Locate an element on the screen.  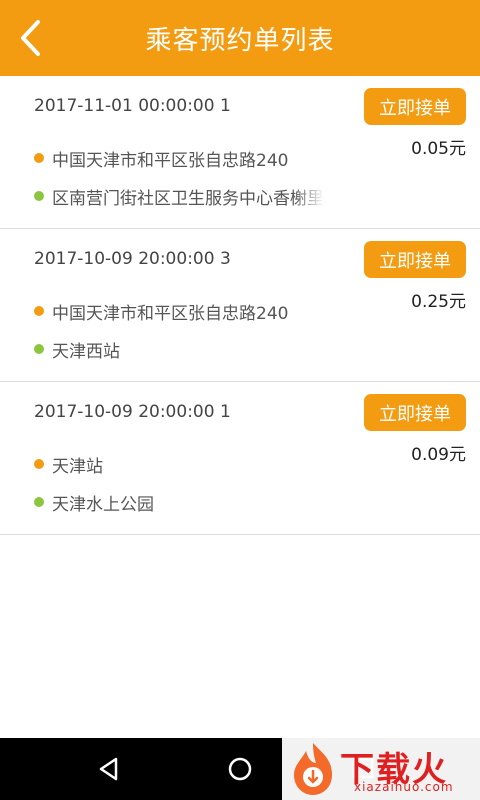
dropoff-location: 区南营门街社区卫生服务中心香榭里 is located at coordinates (179, 196).